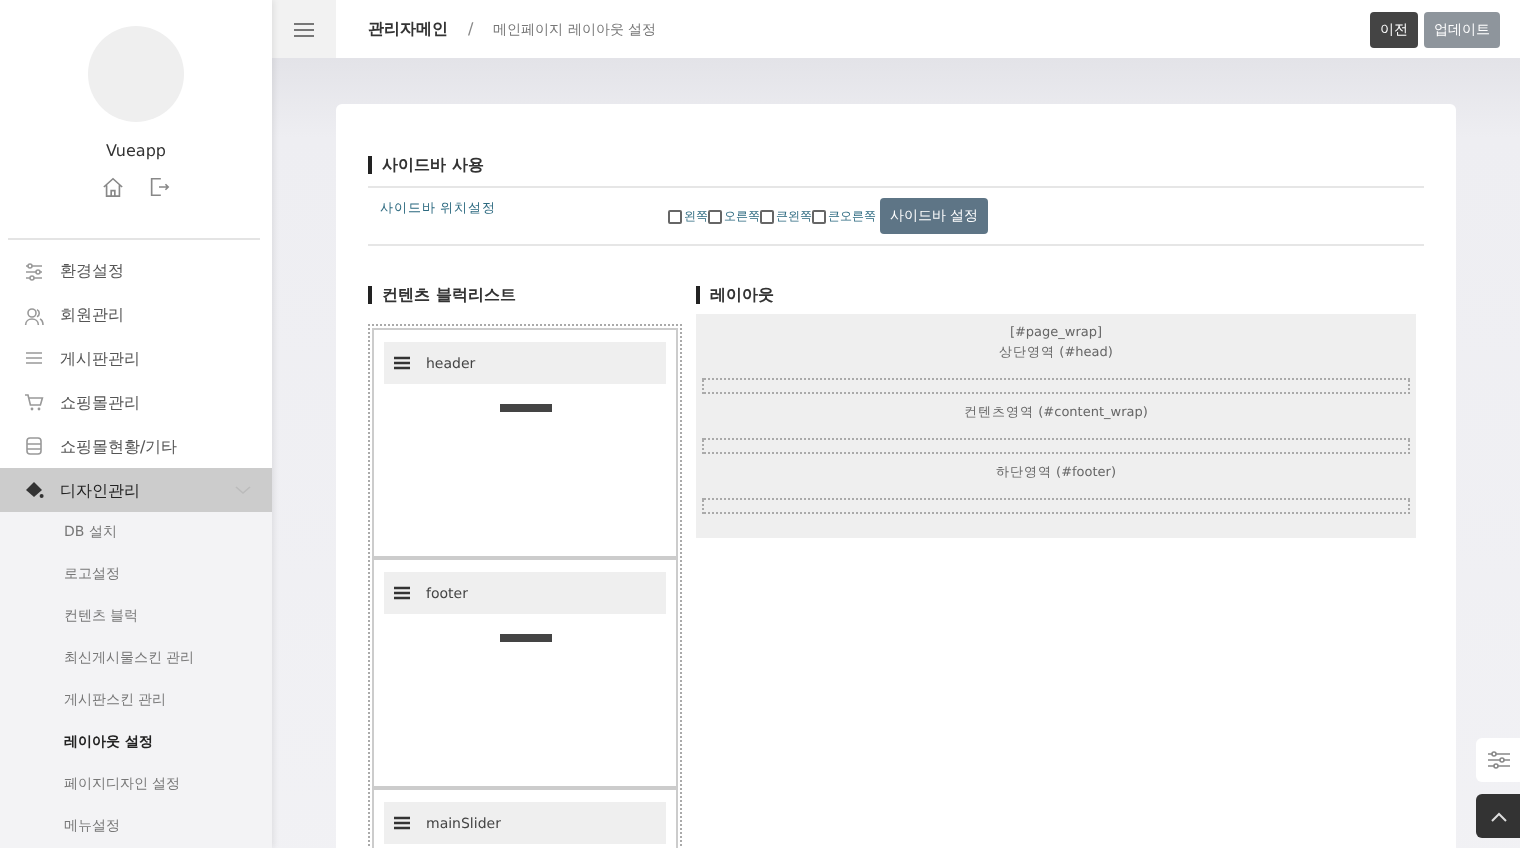  I want to click on menu-button, so click(304, 29).